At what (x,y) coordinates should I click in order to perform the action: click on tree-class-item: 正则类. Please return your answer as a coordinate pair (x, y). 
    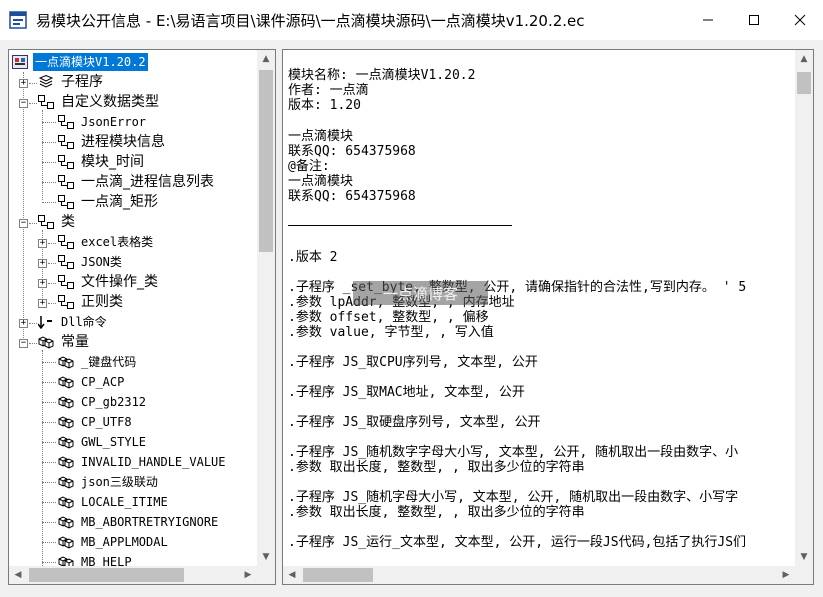
    Looking at the image, I should click on (91, 302).